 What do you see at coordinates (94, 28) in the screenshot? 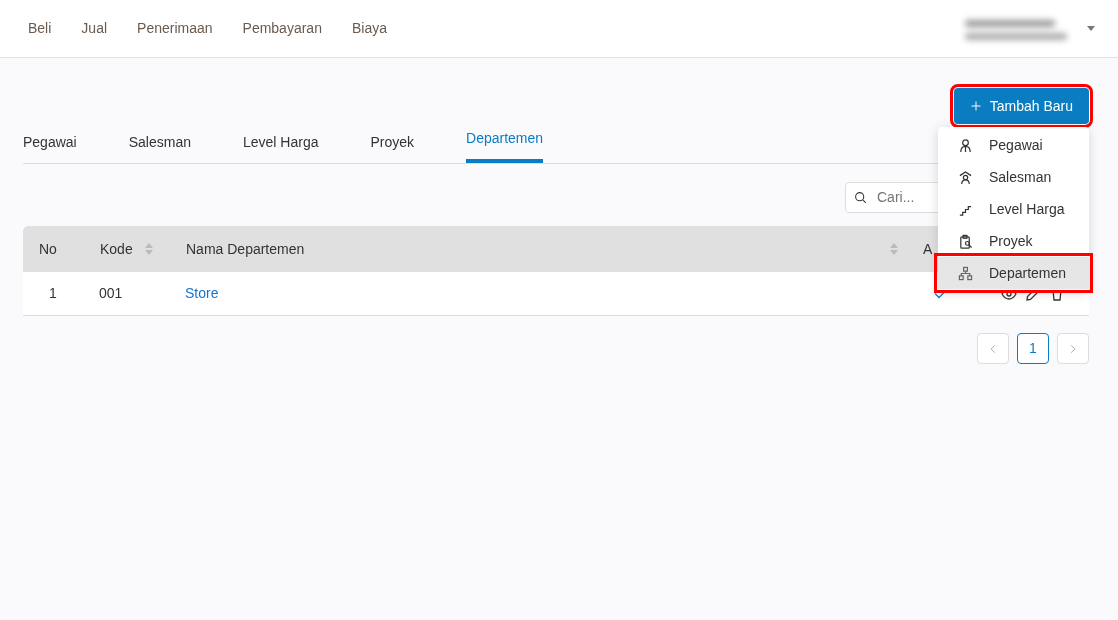
I see `nav-link: Jual` at bounding box center [94, 28].